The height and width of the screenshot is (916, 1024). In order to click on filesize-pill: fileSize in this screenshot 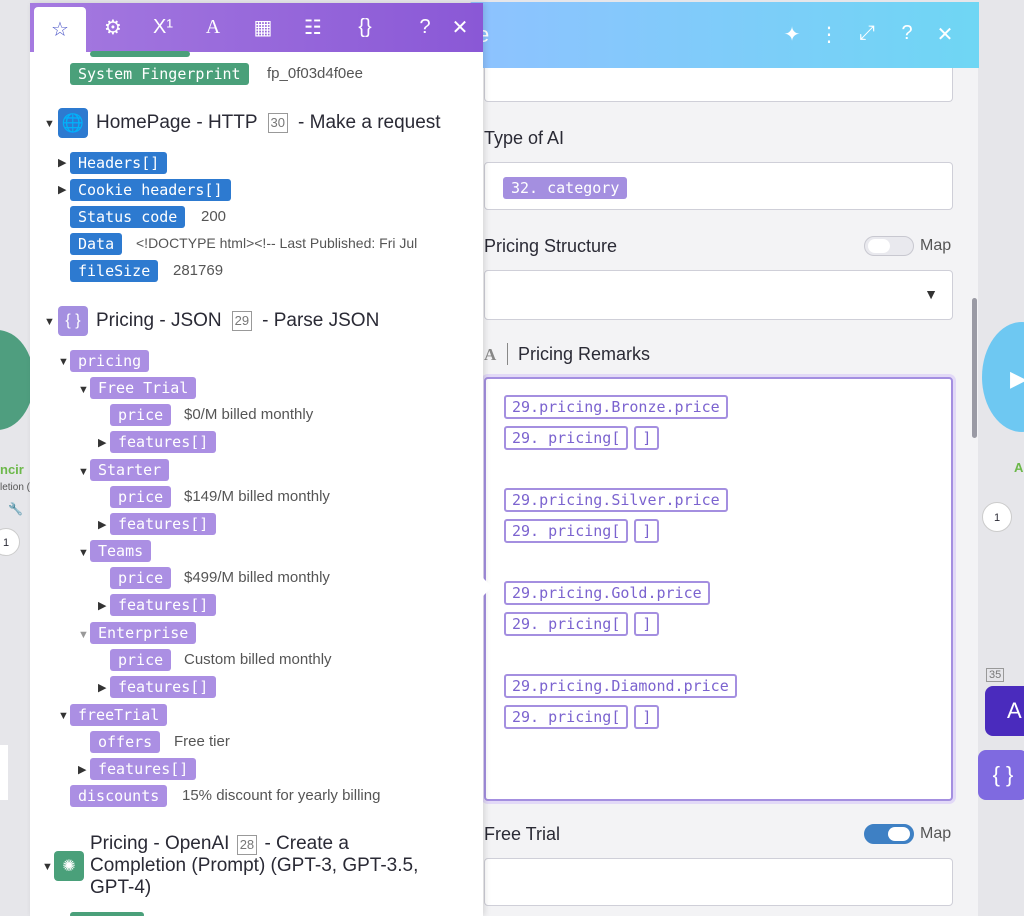, I will do `click(114, 271)`.